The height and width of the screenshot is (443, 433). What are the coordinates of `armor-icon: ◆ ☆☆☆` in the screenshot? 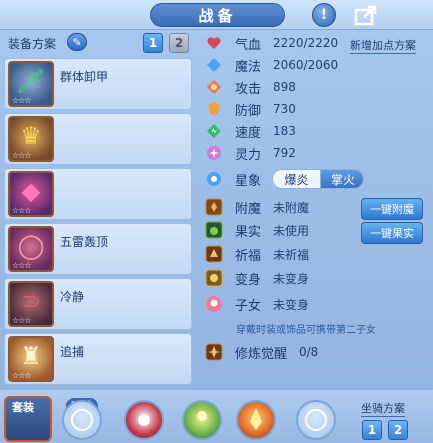 It's located at (31, 194).